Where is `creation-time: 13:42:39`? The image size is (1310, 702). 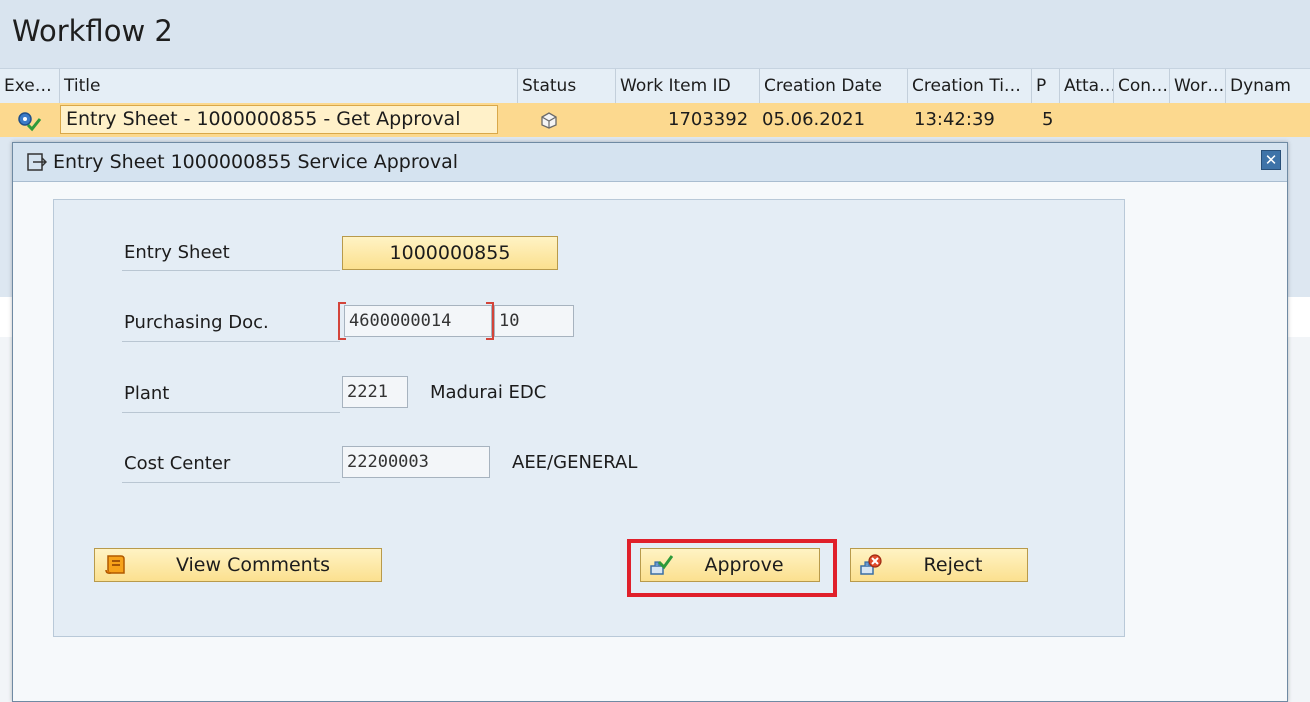 creation-time: 13:42:39 is located at coordinates (954, 119).